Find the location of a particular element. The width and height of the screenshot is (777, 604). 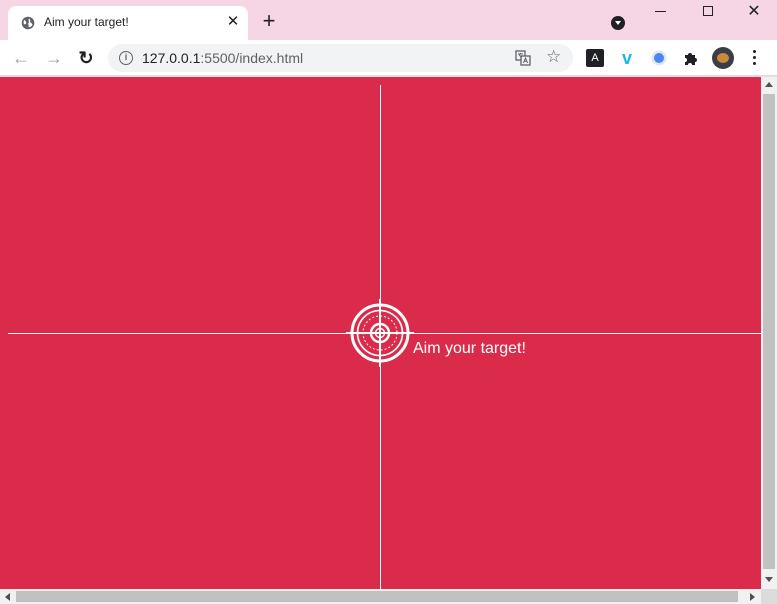

tab-search-icon is located at coordinates (618, 23).